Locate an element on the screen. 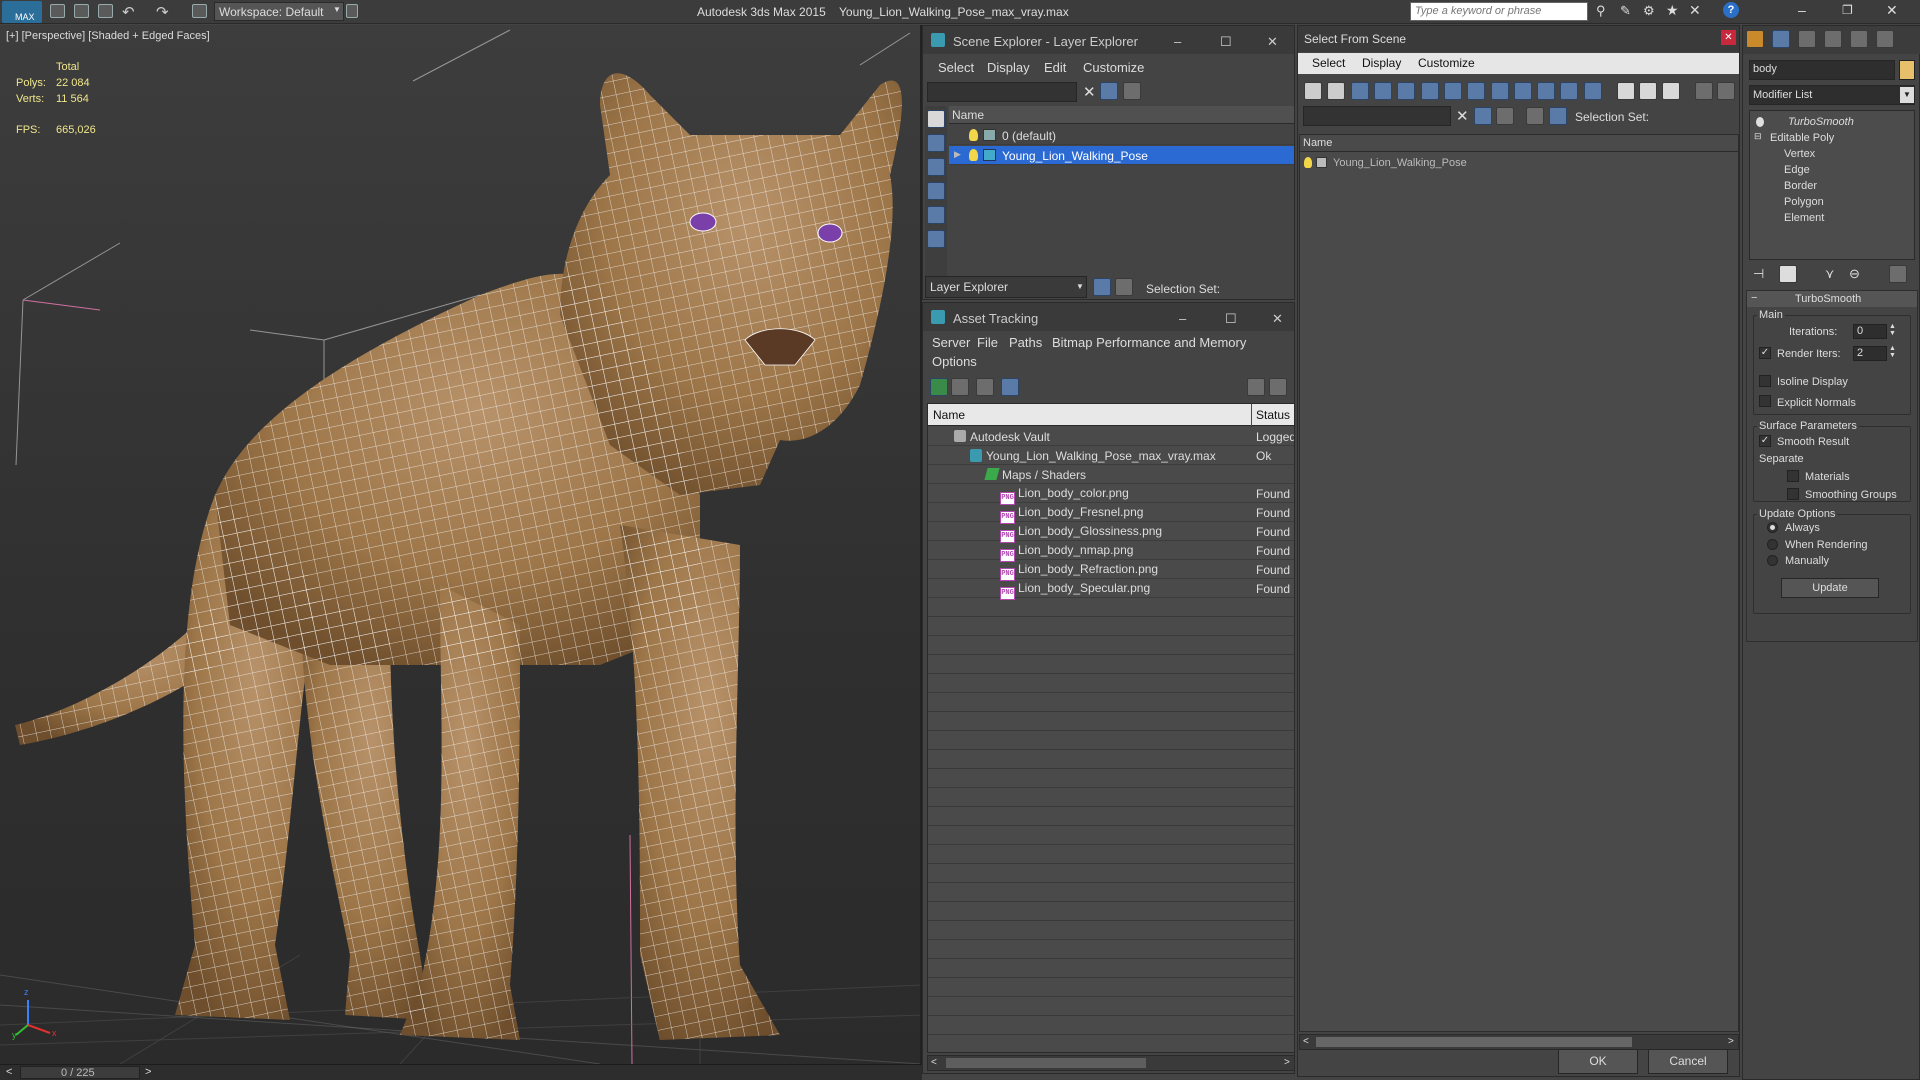 The image size is (1920, 1080). layer-explorer-dropdown: Layer Explorer ▼ is located at coordinates (1006, 287).